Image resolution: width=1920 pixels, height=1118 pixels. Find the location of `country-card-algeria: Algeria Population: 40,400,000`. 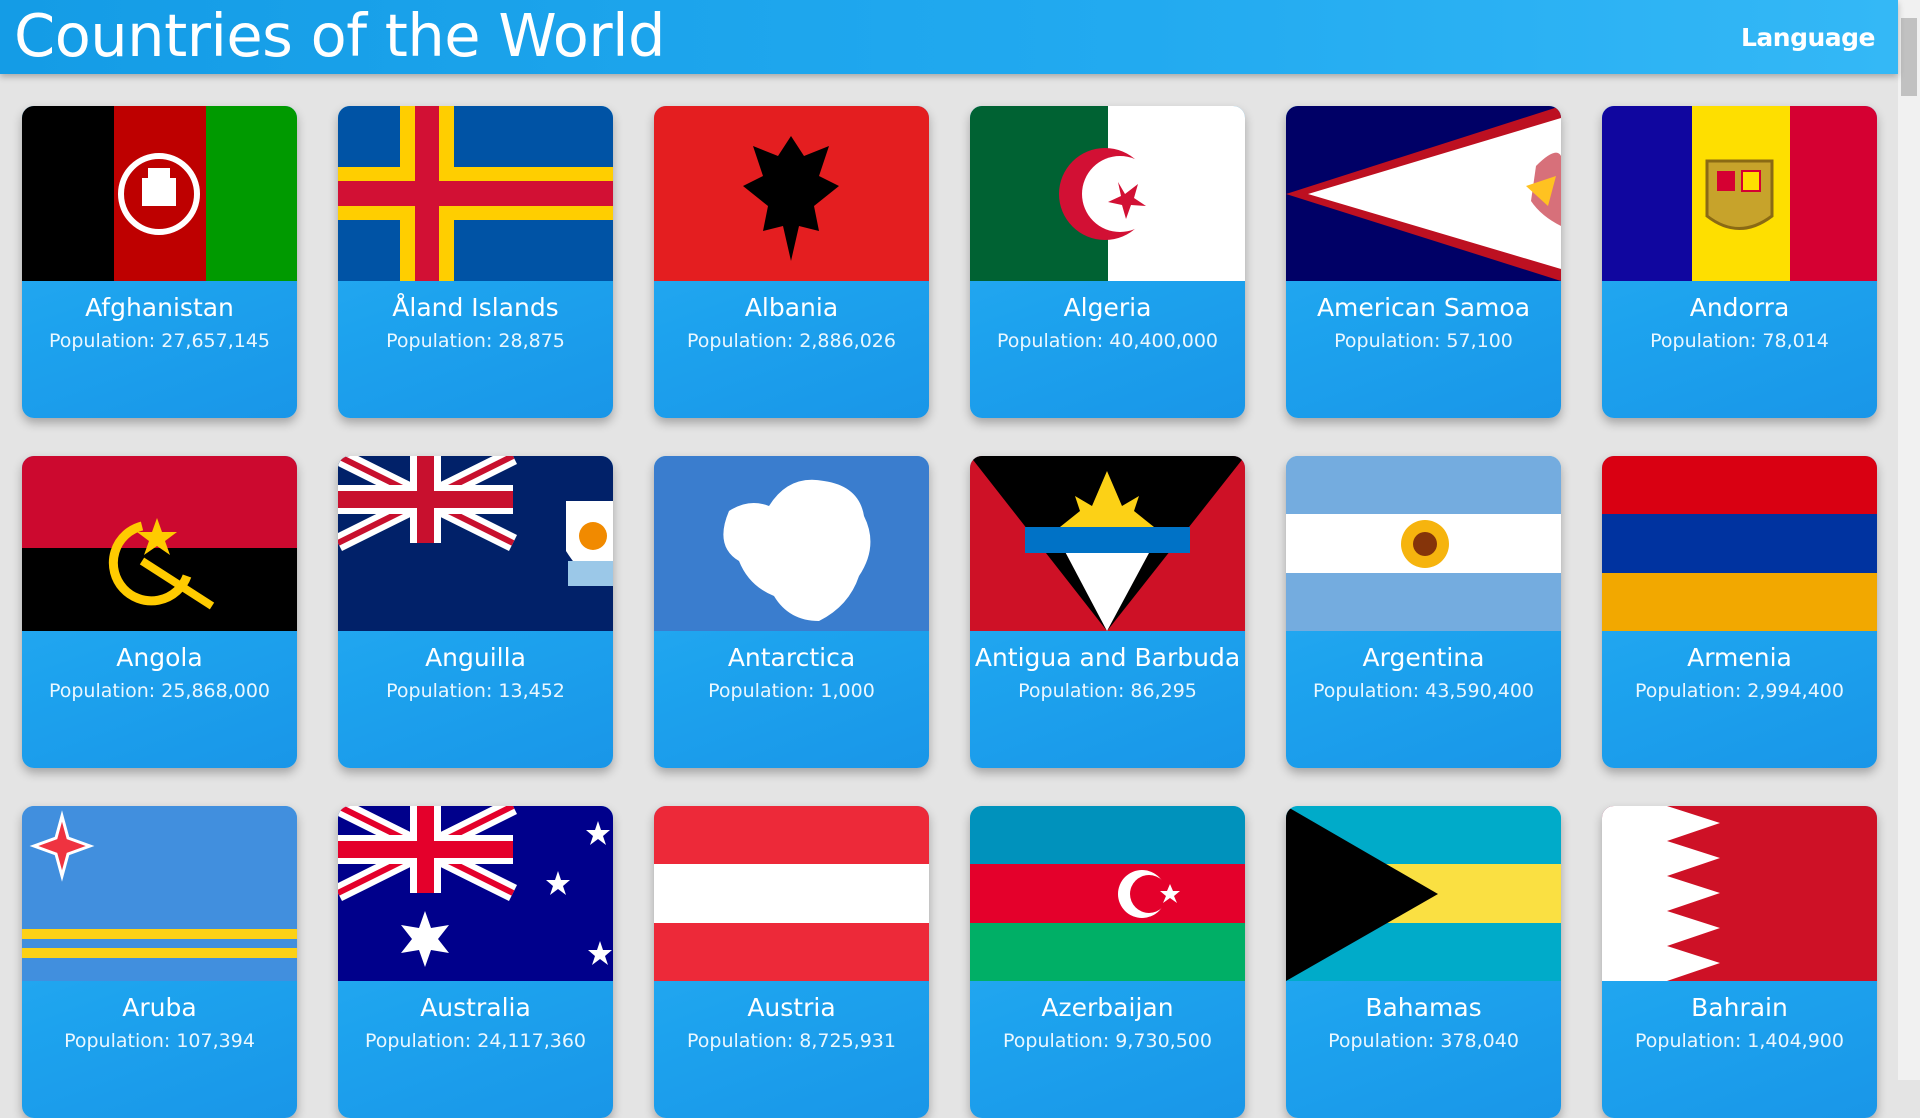

country-card-algeria: Algeria Population: 40,400,000 is located at coordinates (1107, 262).